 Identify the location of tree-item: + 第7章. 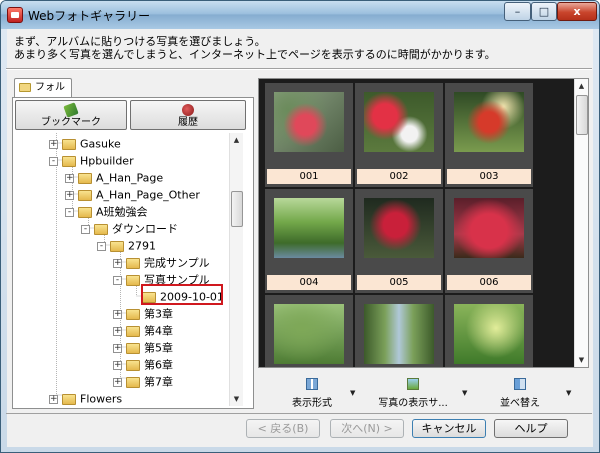
(143, 381).